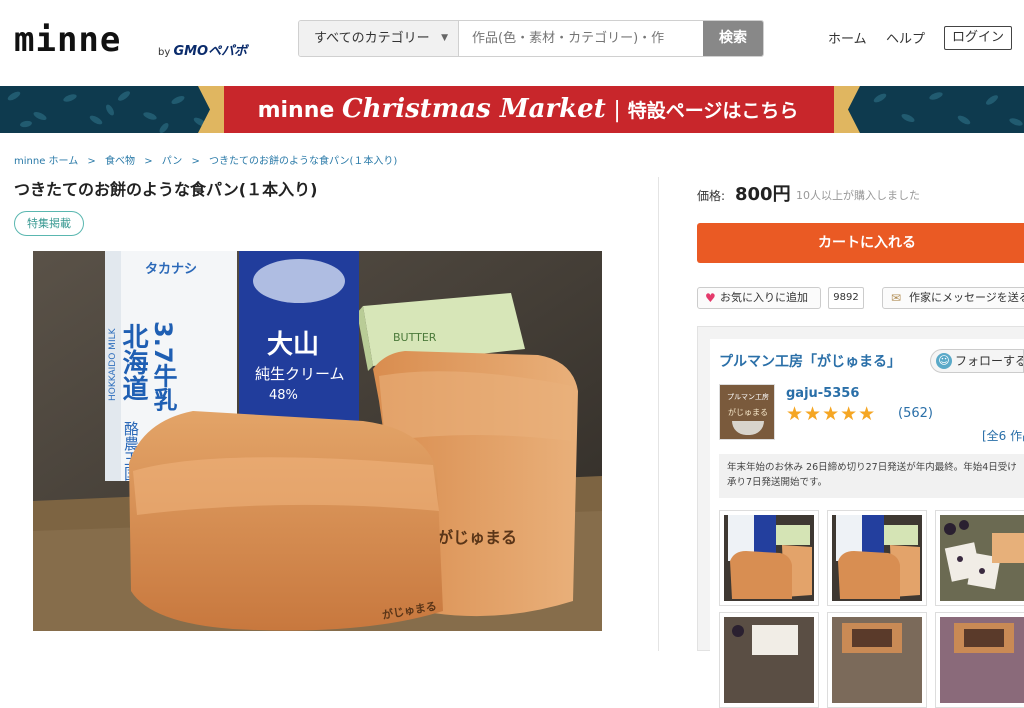 The height and width of the screenshot is (708, 1024). I want to click on breadcrumb-food: 食べ物, so click(120, 161).